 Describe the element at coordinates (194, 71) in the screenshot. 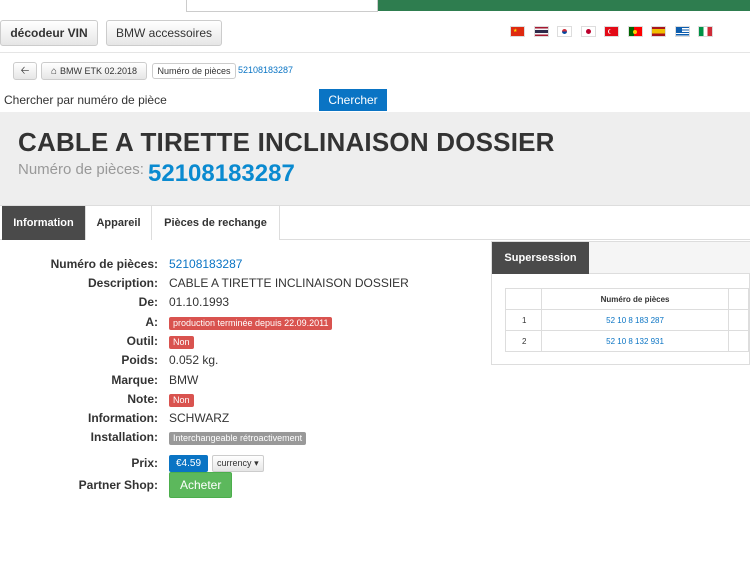

I see `breadcrumb-parts: Numéro de pièces` at that location.